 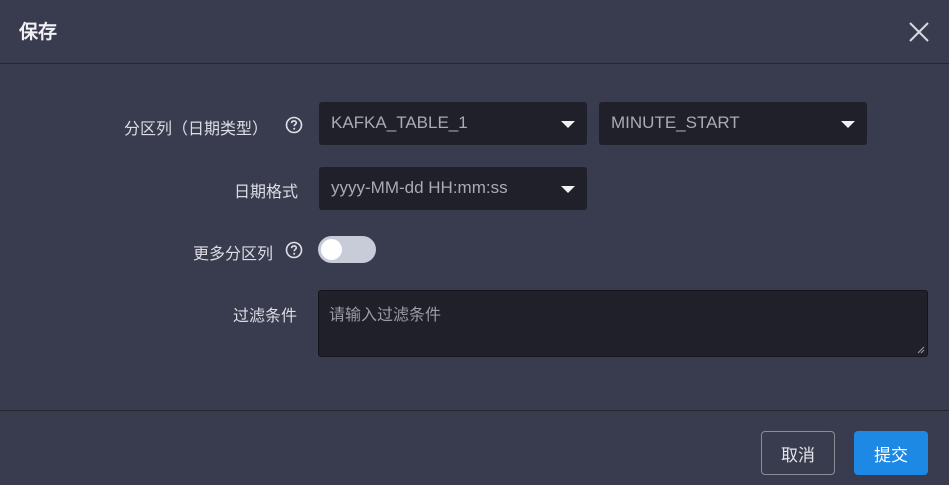 I want to click on cancel-button: 取消, so click(x=798, y=453).